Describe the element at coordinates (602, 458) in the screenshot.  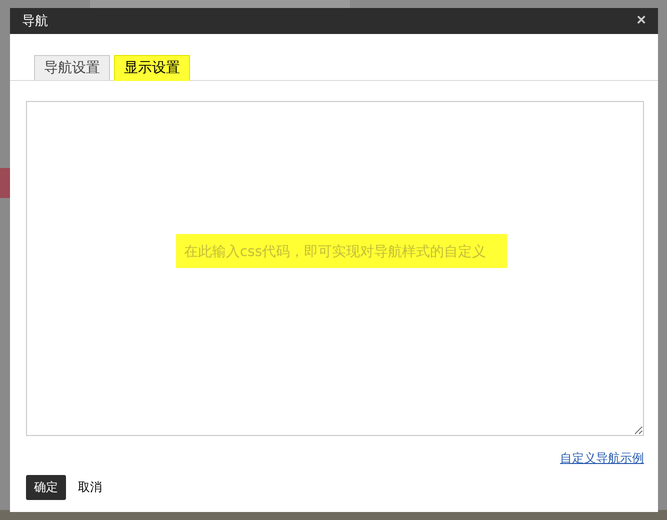
I see `example-link: 自定义导航示例` at that location.